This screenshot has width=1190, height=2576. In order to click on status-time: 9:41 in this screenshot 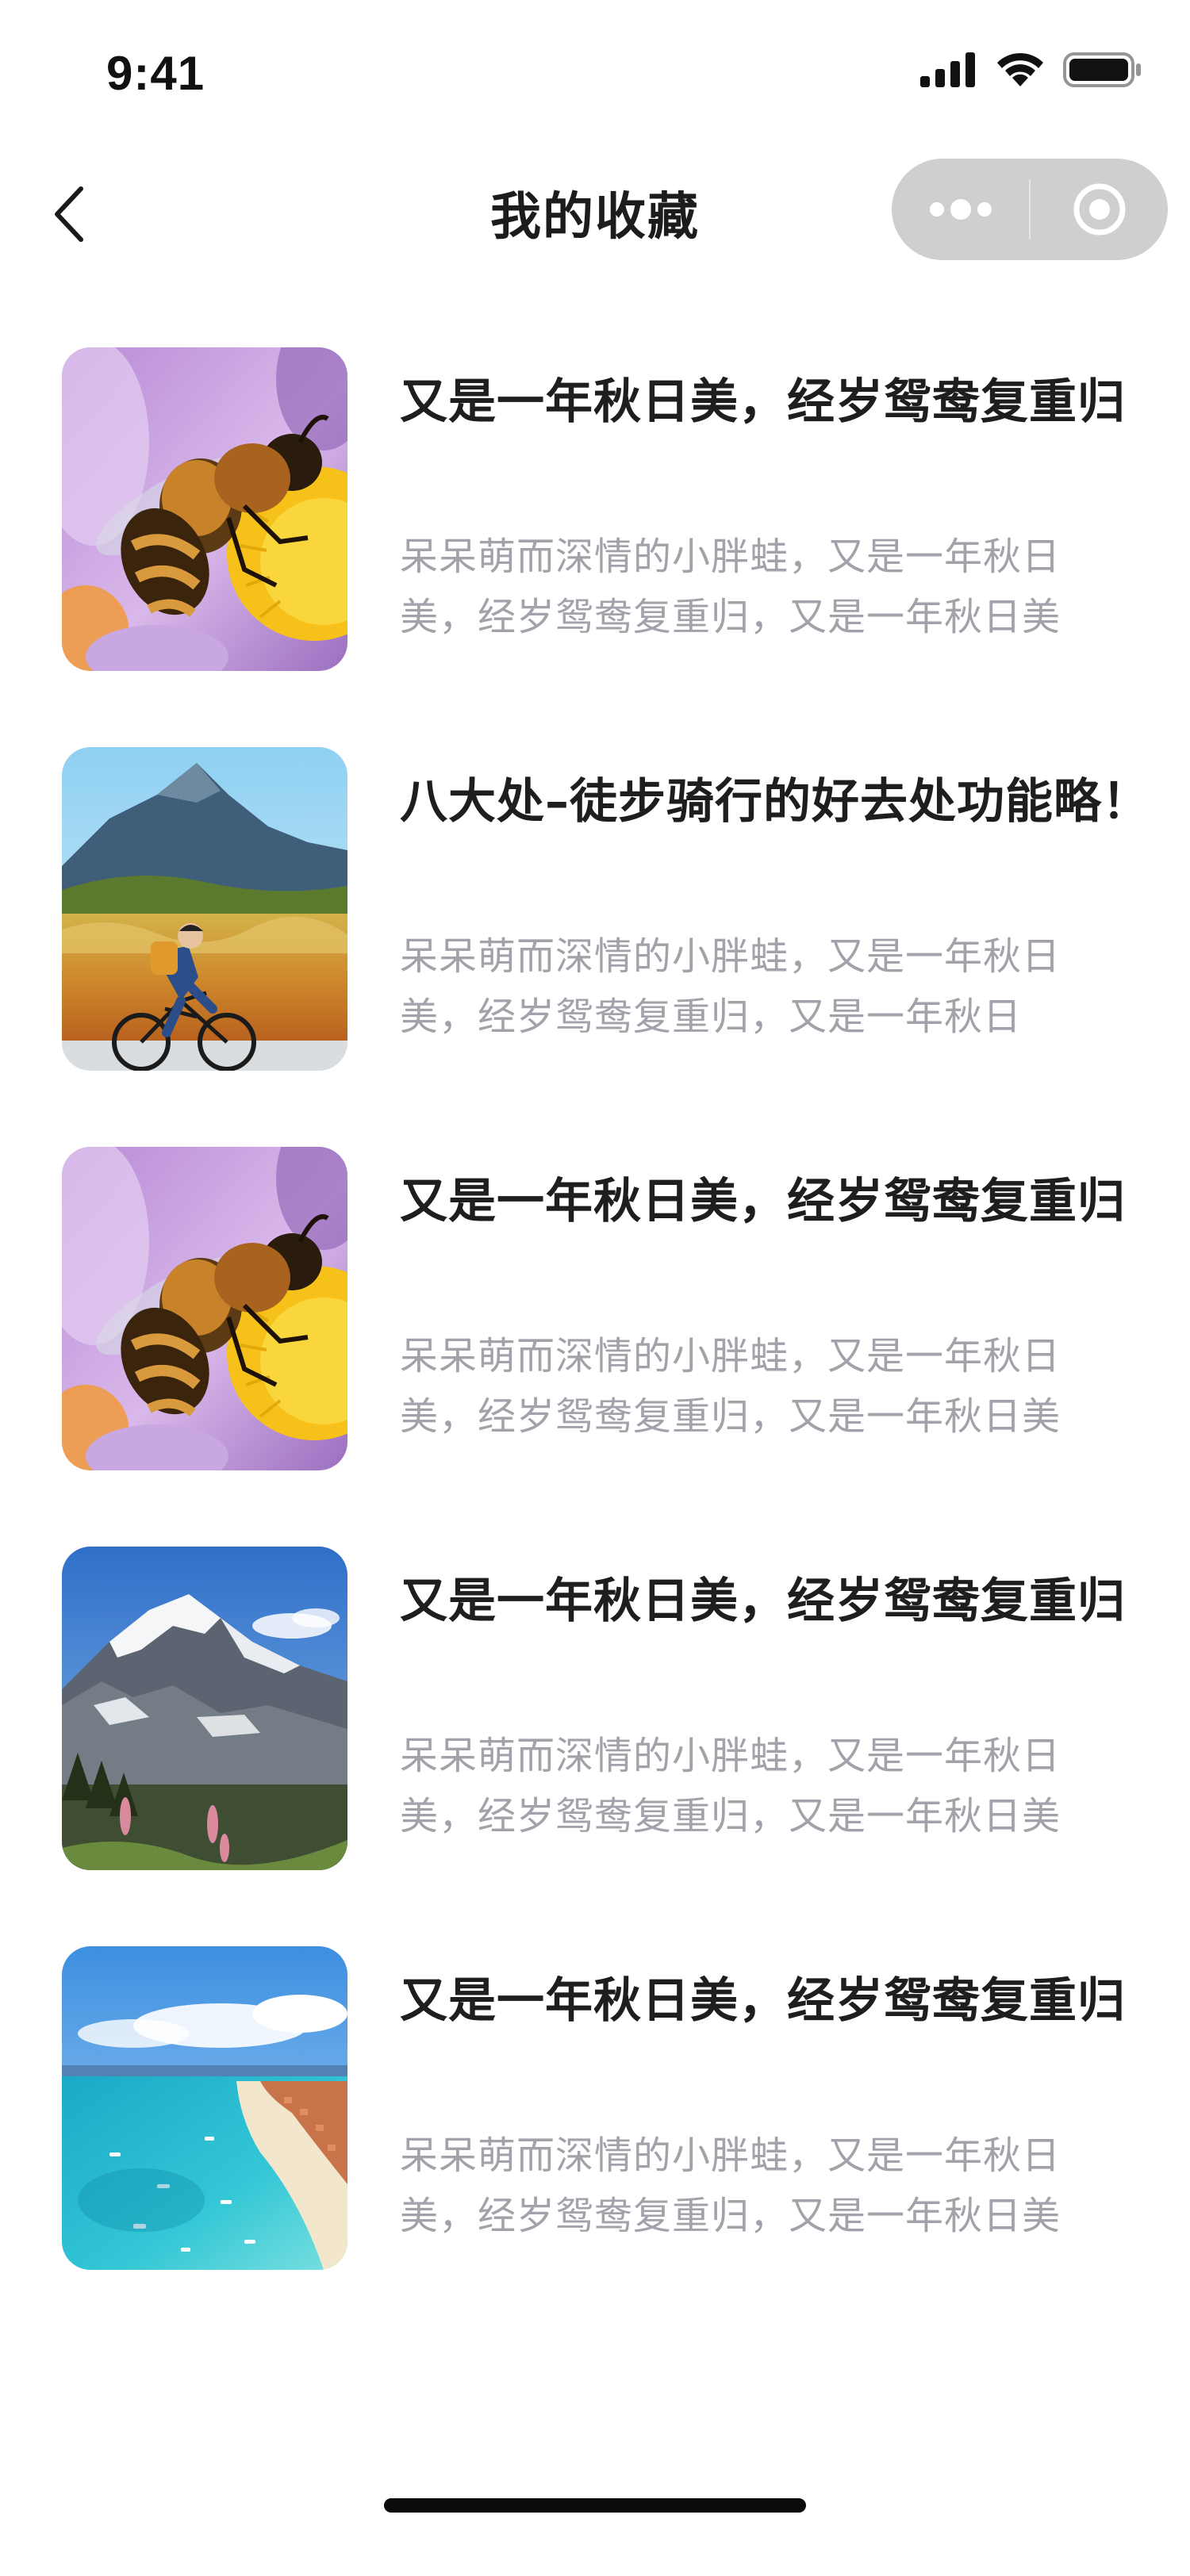, I will do `click(155, 73)`.